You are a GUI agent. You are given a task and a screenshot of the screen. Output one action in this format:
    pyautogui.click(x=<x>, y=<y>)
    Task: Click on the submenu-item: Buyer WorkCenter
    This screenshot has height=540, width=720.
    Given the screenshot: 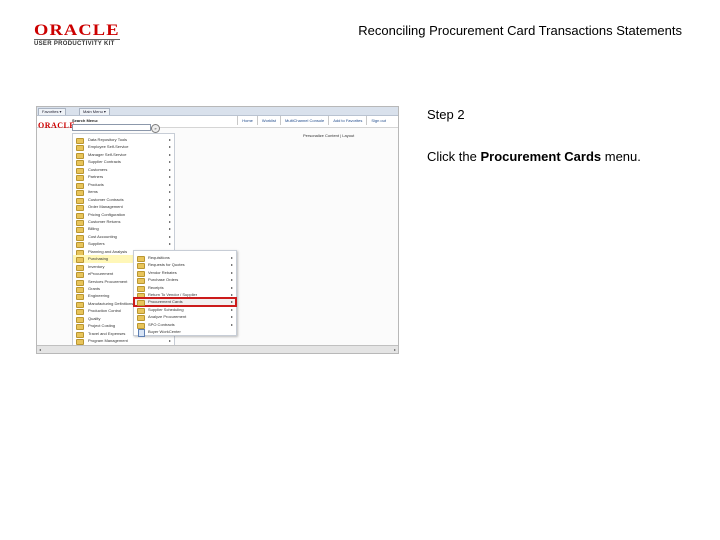 What is the action you would take?
    pyautogui.click(x=185, y=332)
    